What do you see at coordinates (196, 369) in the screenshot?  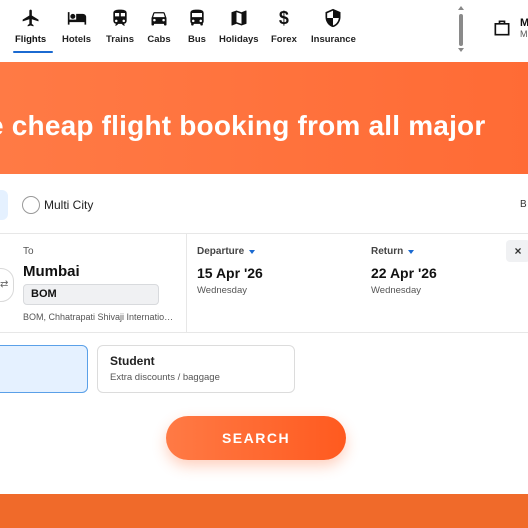 I see `fare-option-student: Student Extra discounts / baggage` at bounding box center [196, 369].